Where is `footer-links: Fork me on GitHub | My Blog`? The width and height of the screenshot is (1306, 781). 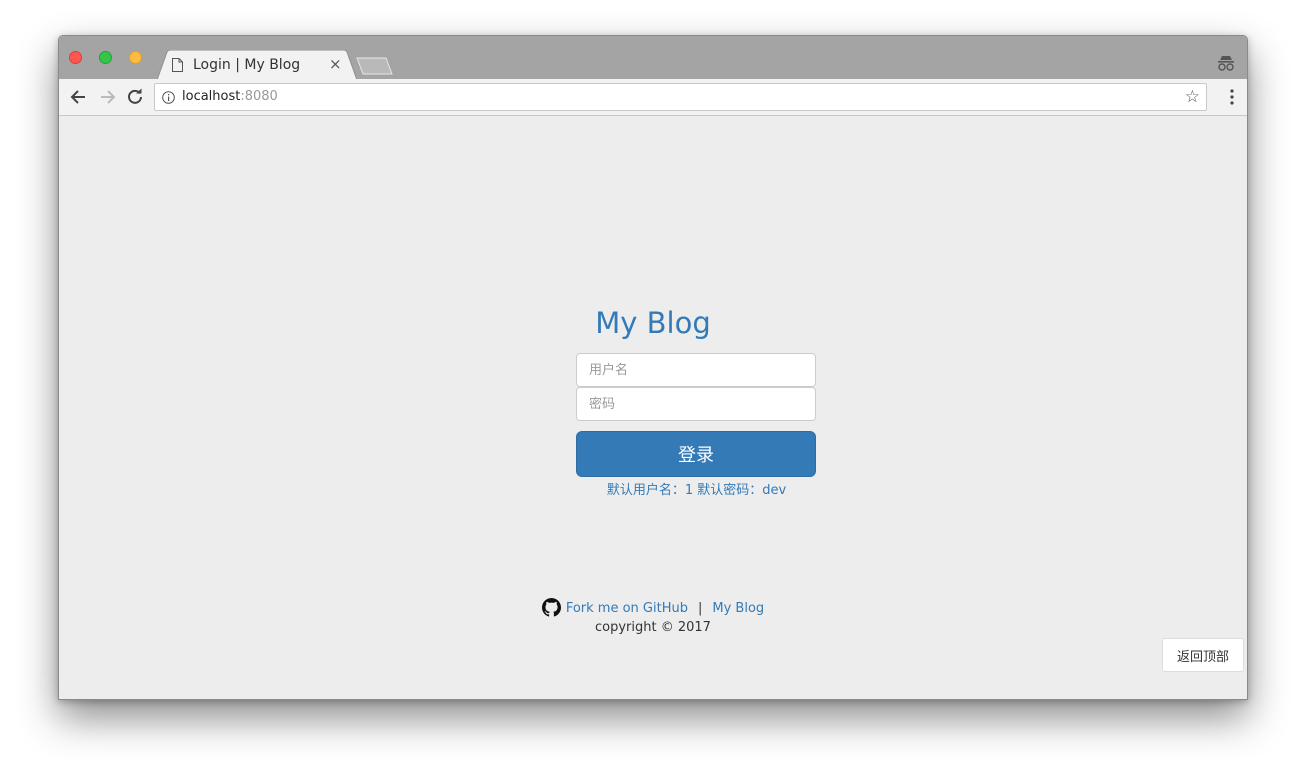
footer-links: Fork me on GitHub | My Blog is located at coordinates (653, 607).